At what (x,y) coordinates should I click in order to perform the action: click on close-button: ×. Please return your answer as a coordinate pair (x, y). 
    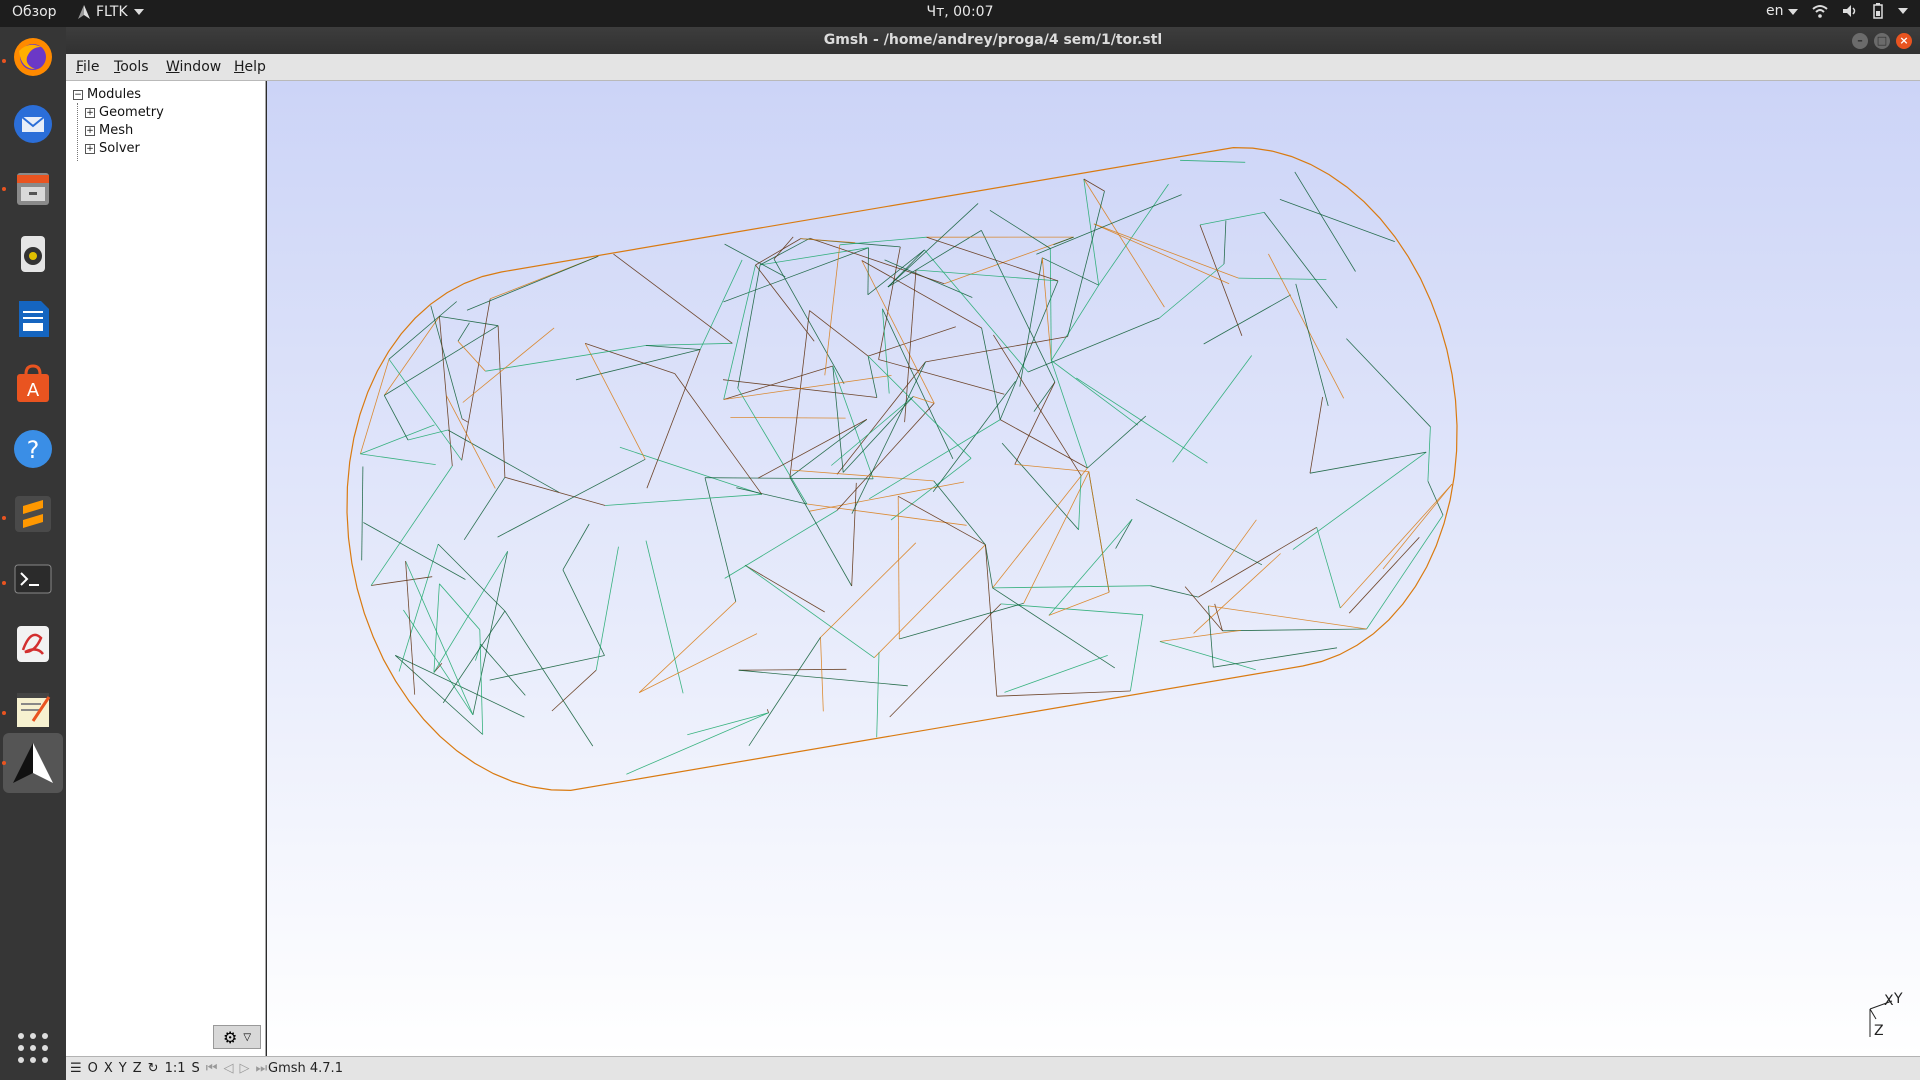
    Looking at the image, I should click on (1904, 41).